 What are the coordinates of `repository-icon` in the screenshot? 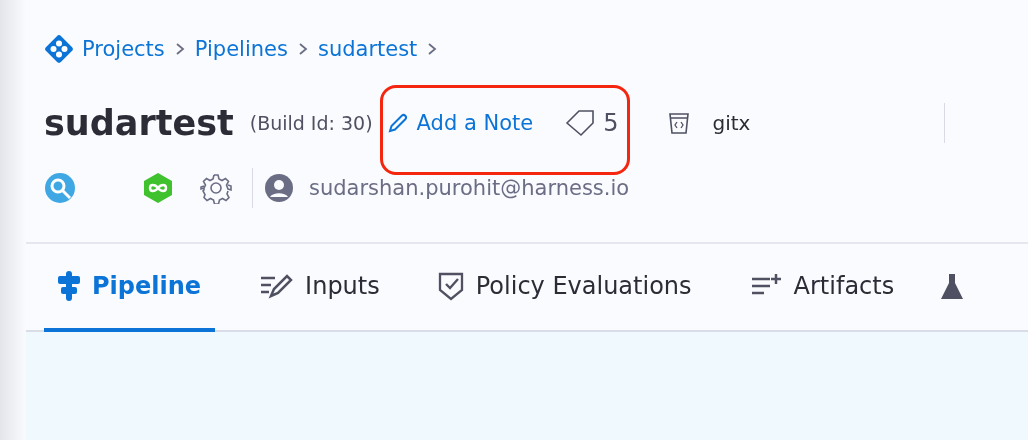 It's located at (679, 123).